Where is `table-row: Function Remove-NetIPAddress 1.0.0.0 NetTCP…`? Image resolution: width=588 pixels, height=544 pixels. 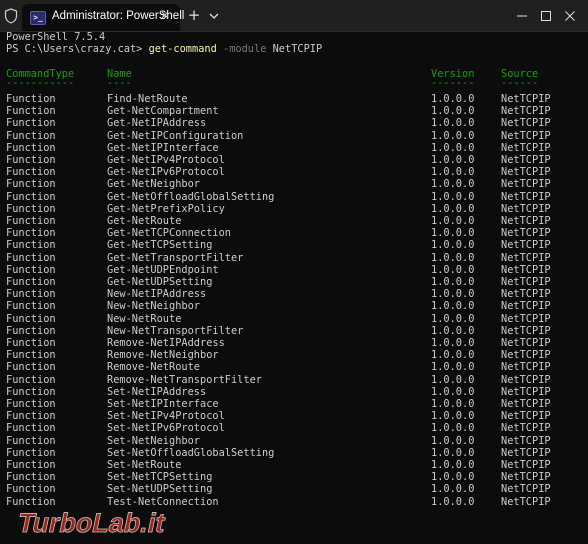 table-row: Function Remove-NetIPAddress 1.0.0.0 NetTCP… is located at coordinates (296, 343).